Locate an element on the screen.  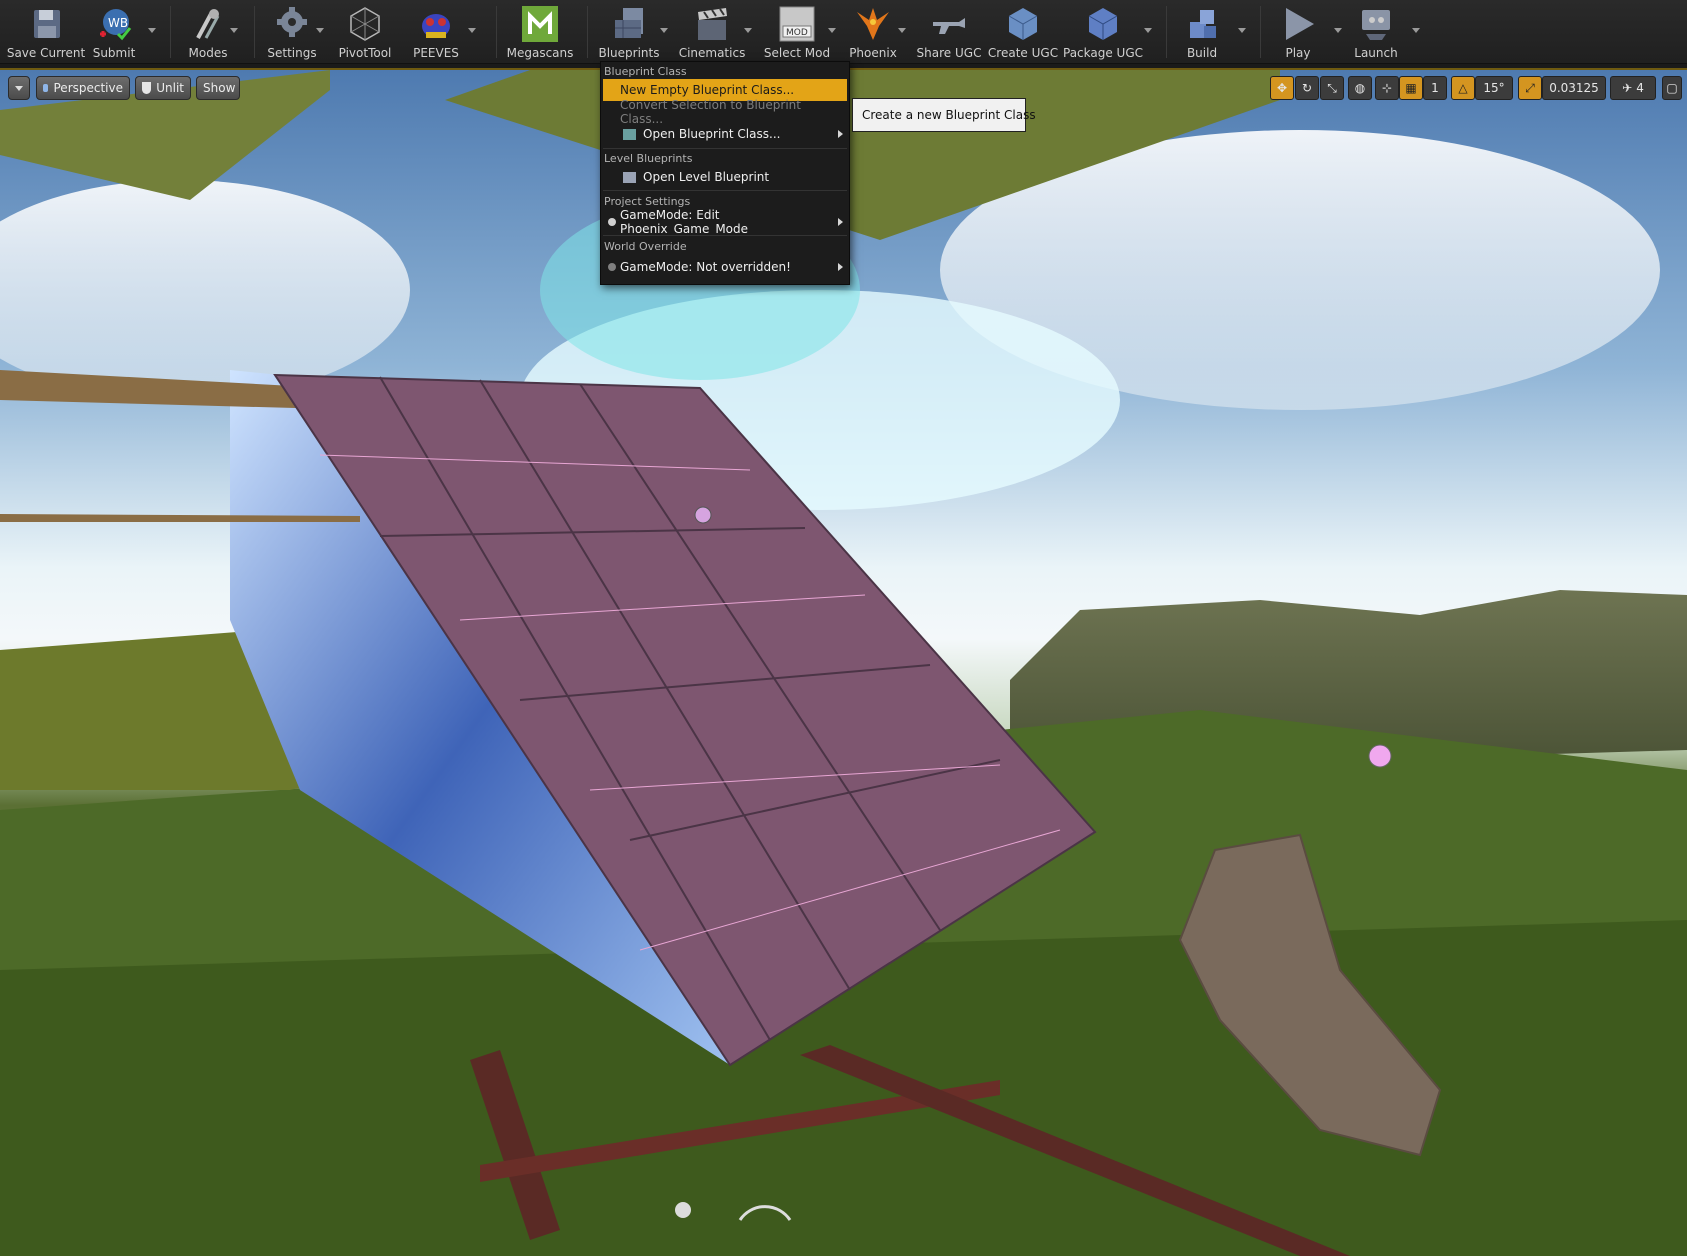
package-ugc-button: Package UGC is located at coordinates (1103, 31).